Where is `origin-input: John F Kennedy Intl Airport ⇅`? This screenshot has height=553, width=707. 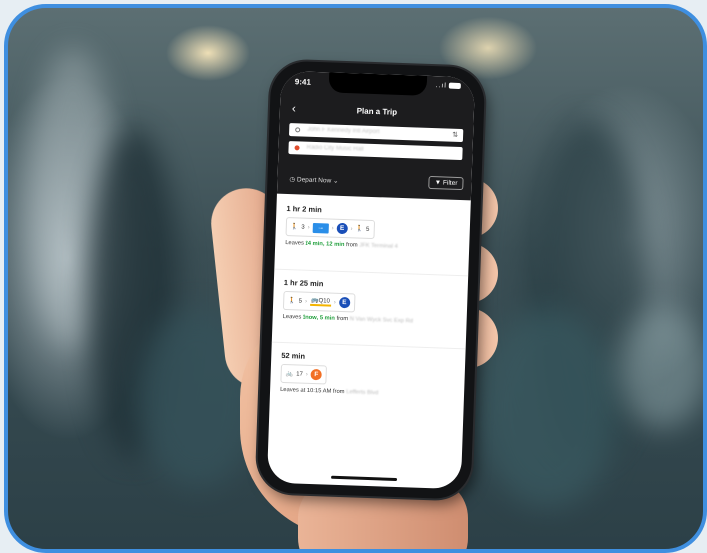 origin-input: John F Kennedy Intl Airport ⇅ is located at coordinates (376, 133).